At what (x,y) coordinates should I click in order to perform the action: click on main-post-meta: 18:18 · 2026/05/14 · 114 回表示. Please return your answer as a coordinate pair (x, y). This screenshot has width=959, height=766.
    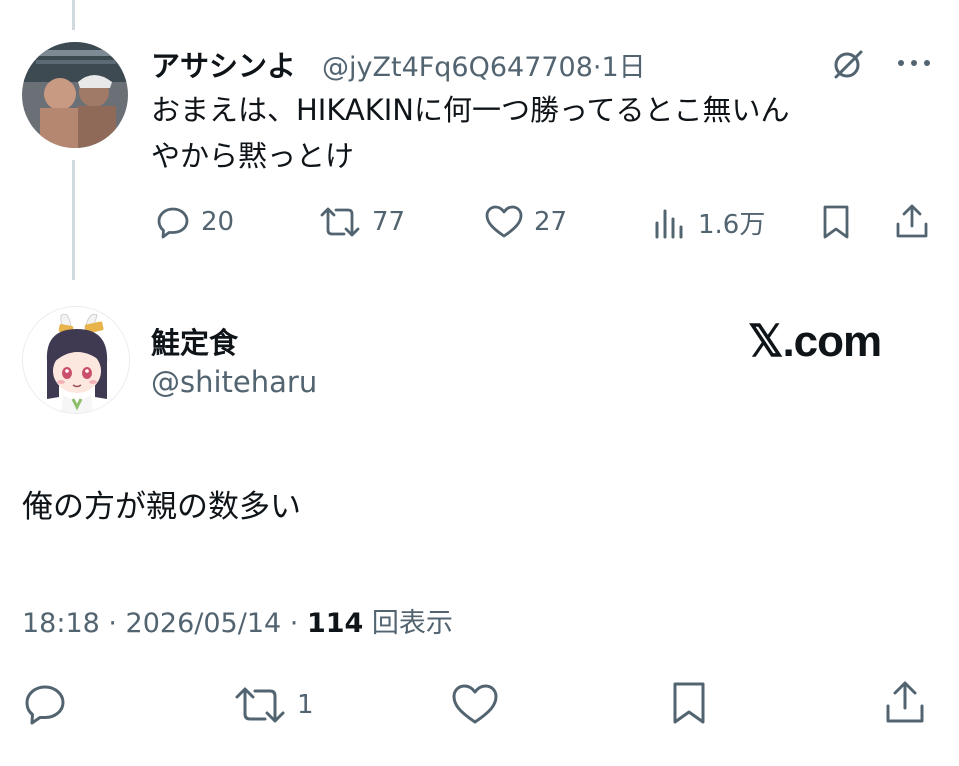
    Looking at the image, I should click on (237, 620).